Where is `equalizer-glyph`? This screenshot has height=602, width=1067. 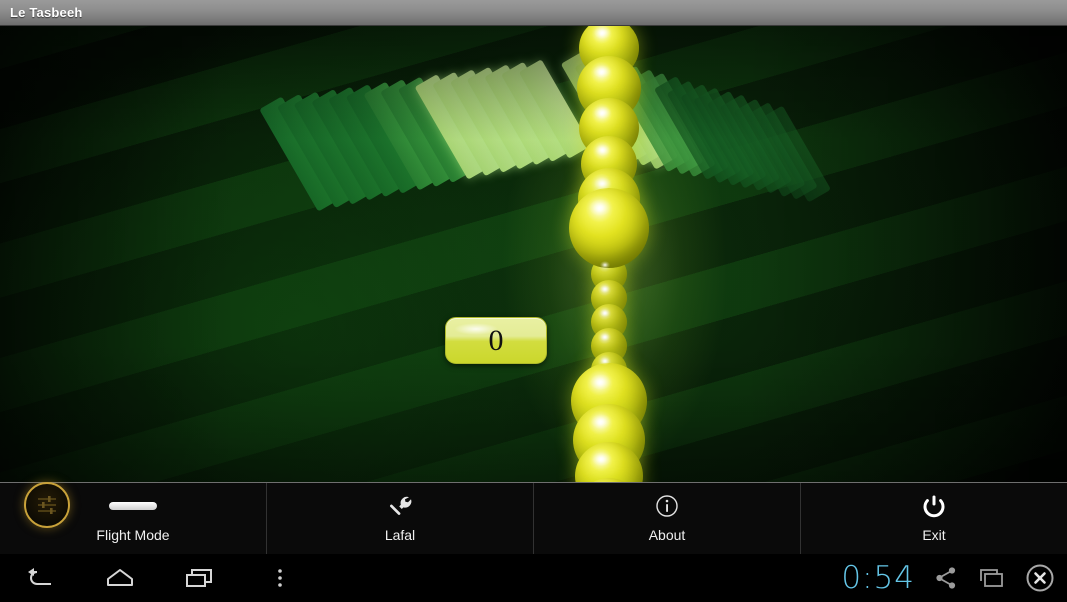
equalizer-glyph is located at coordinates (47, 505).